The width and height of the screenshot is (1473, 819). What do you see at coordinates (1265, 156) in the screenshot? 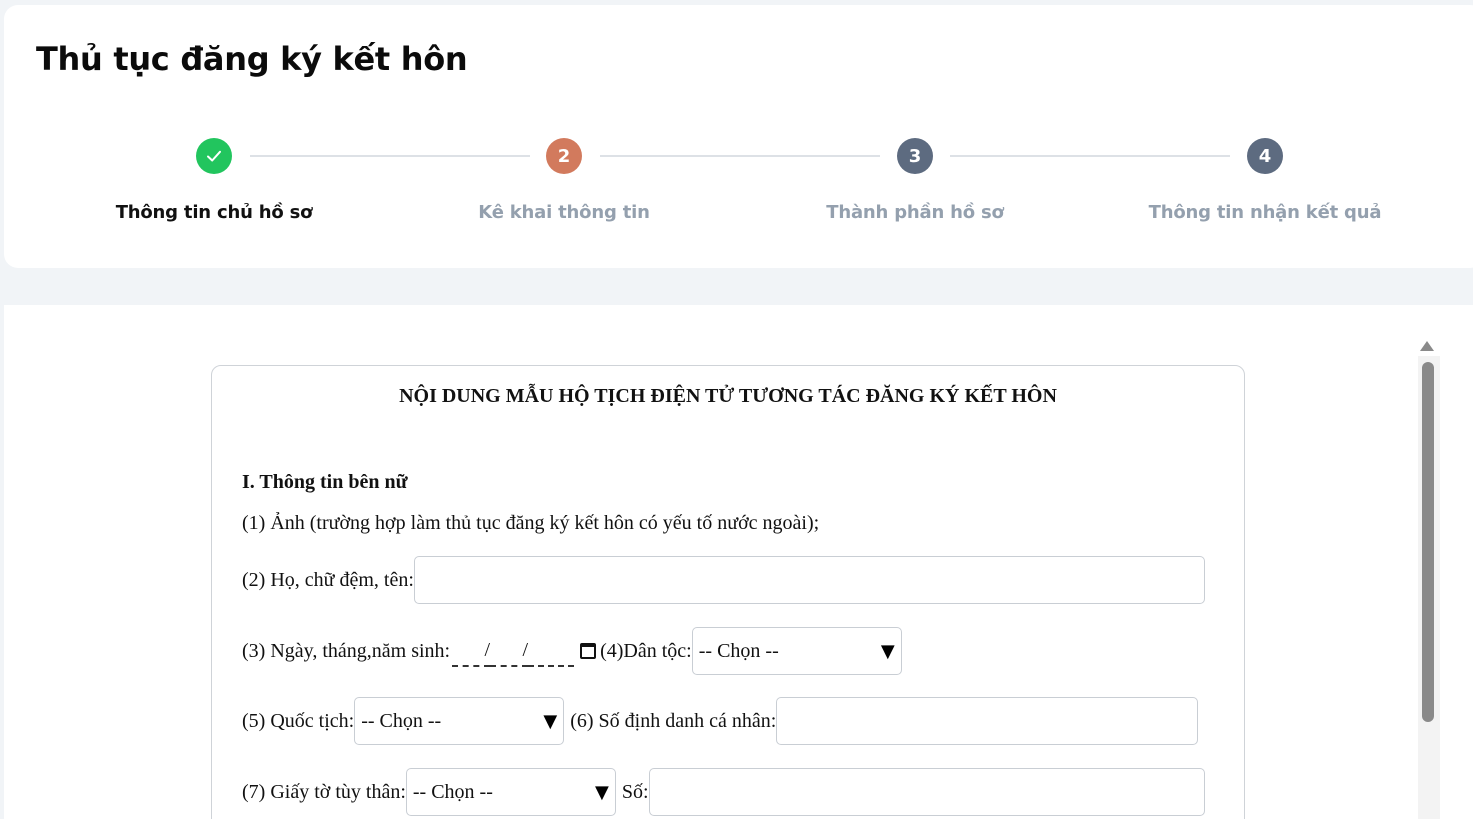
I see `step-4-indicator: 4` at bounding box center [1265, 156].